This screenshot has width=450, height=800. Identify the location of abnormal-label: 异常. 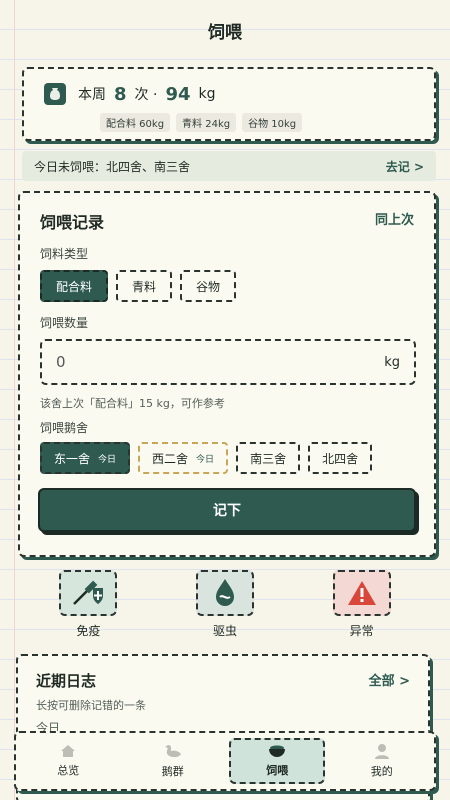
(361, 631).